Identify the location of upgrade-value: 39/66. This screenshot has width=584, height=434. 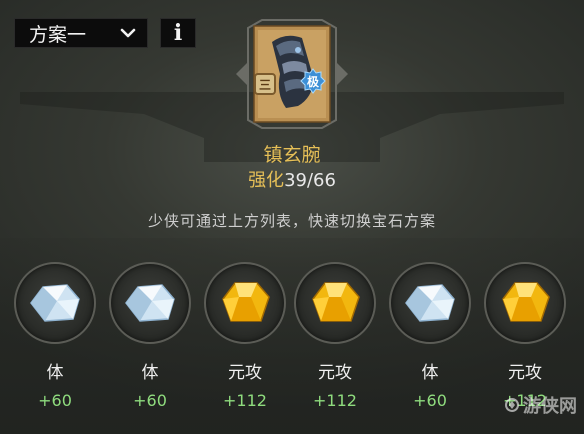
(310, 180).